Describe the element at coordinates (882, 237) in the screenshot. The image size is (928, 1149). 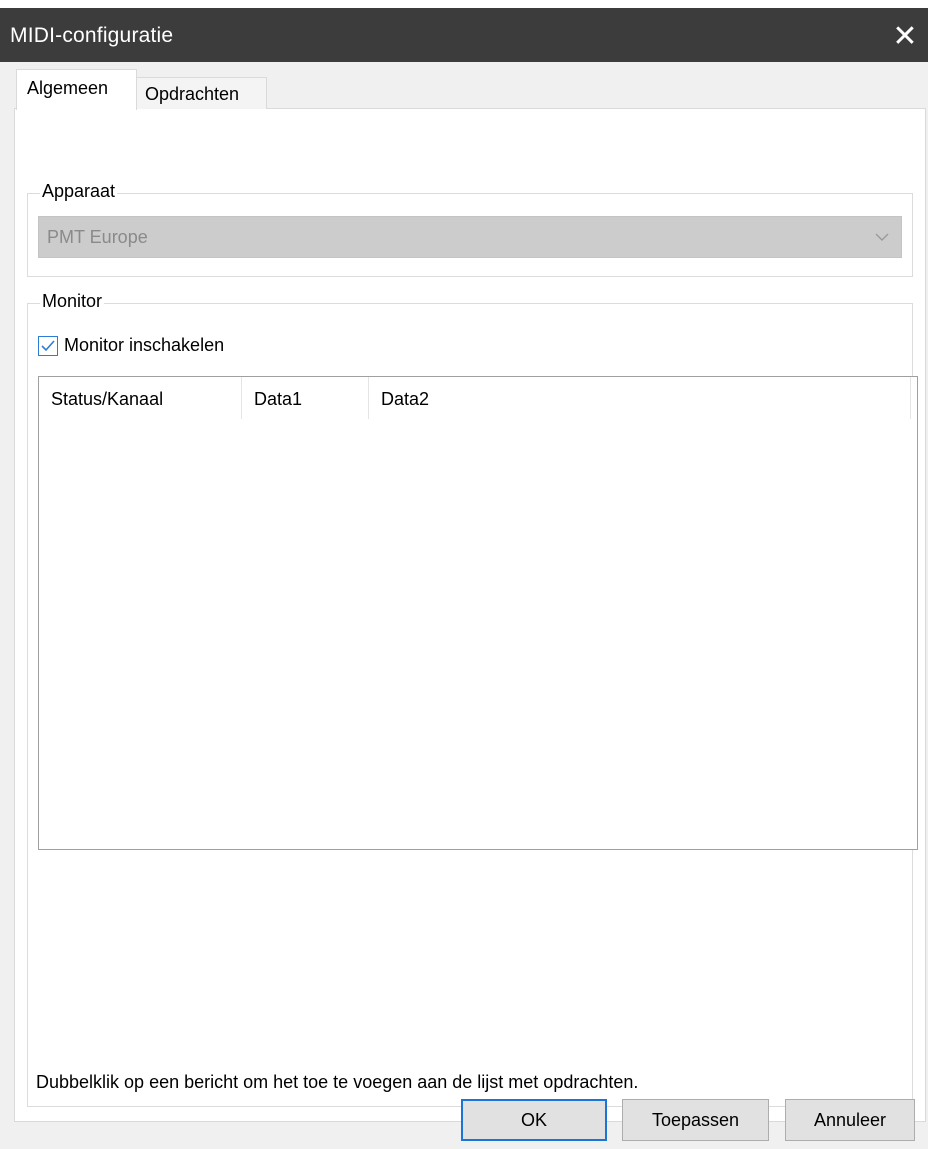
I see `chevron-down-icon` at that location.